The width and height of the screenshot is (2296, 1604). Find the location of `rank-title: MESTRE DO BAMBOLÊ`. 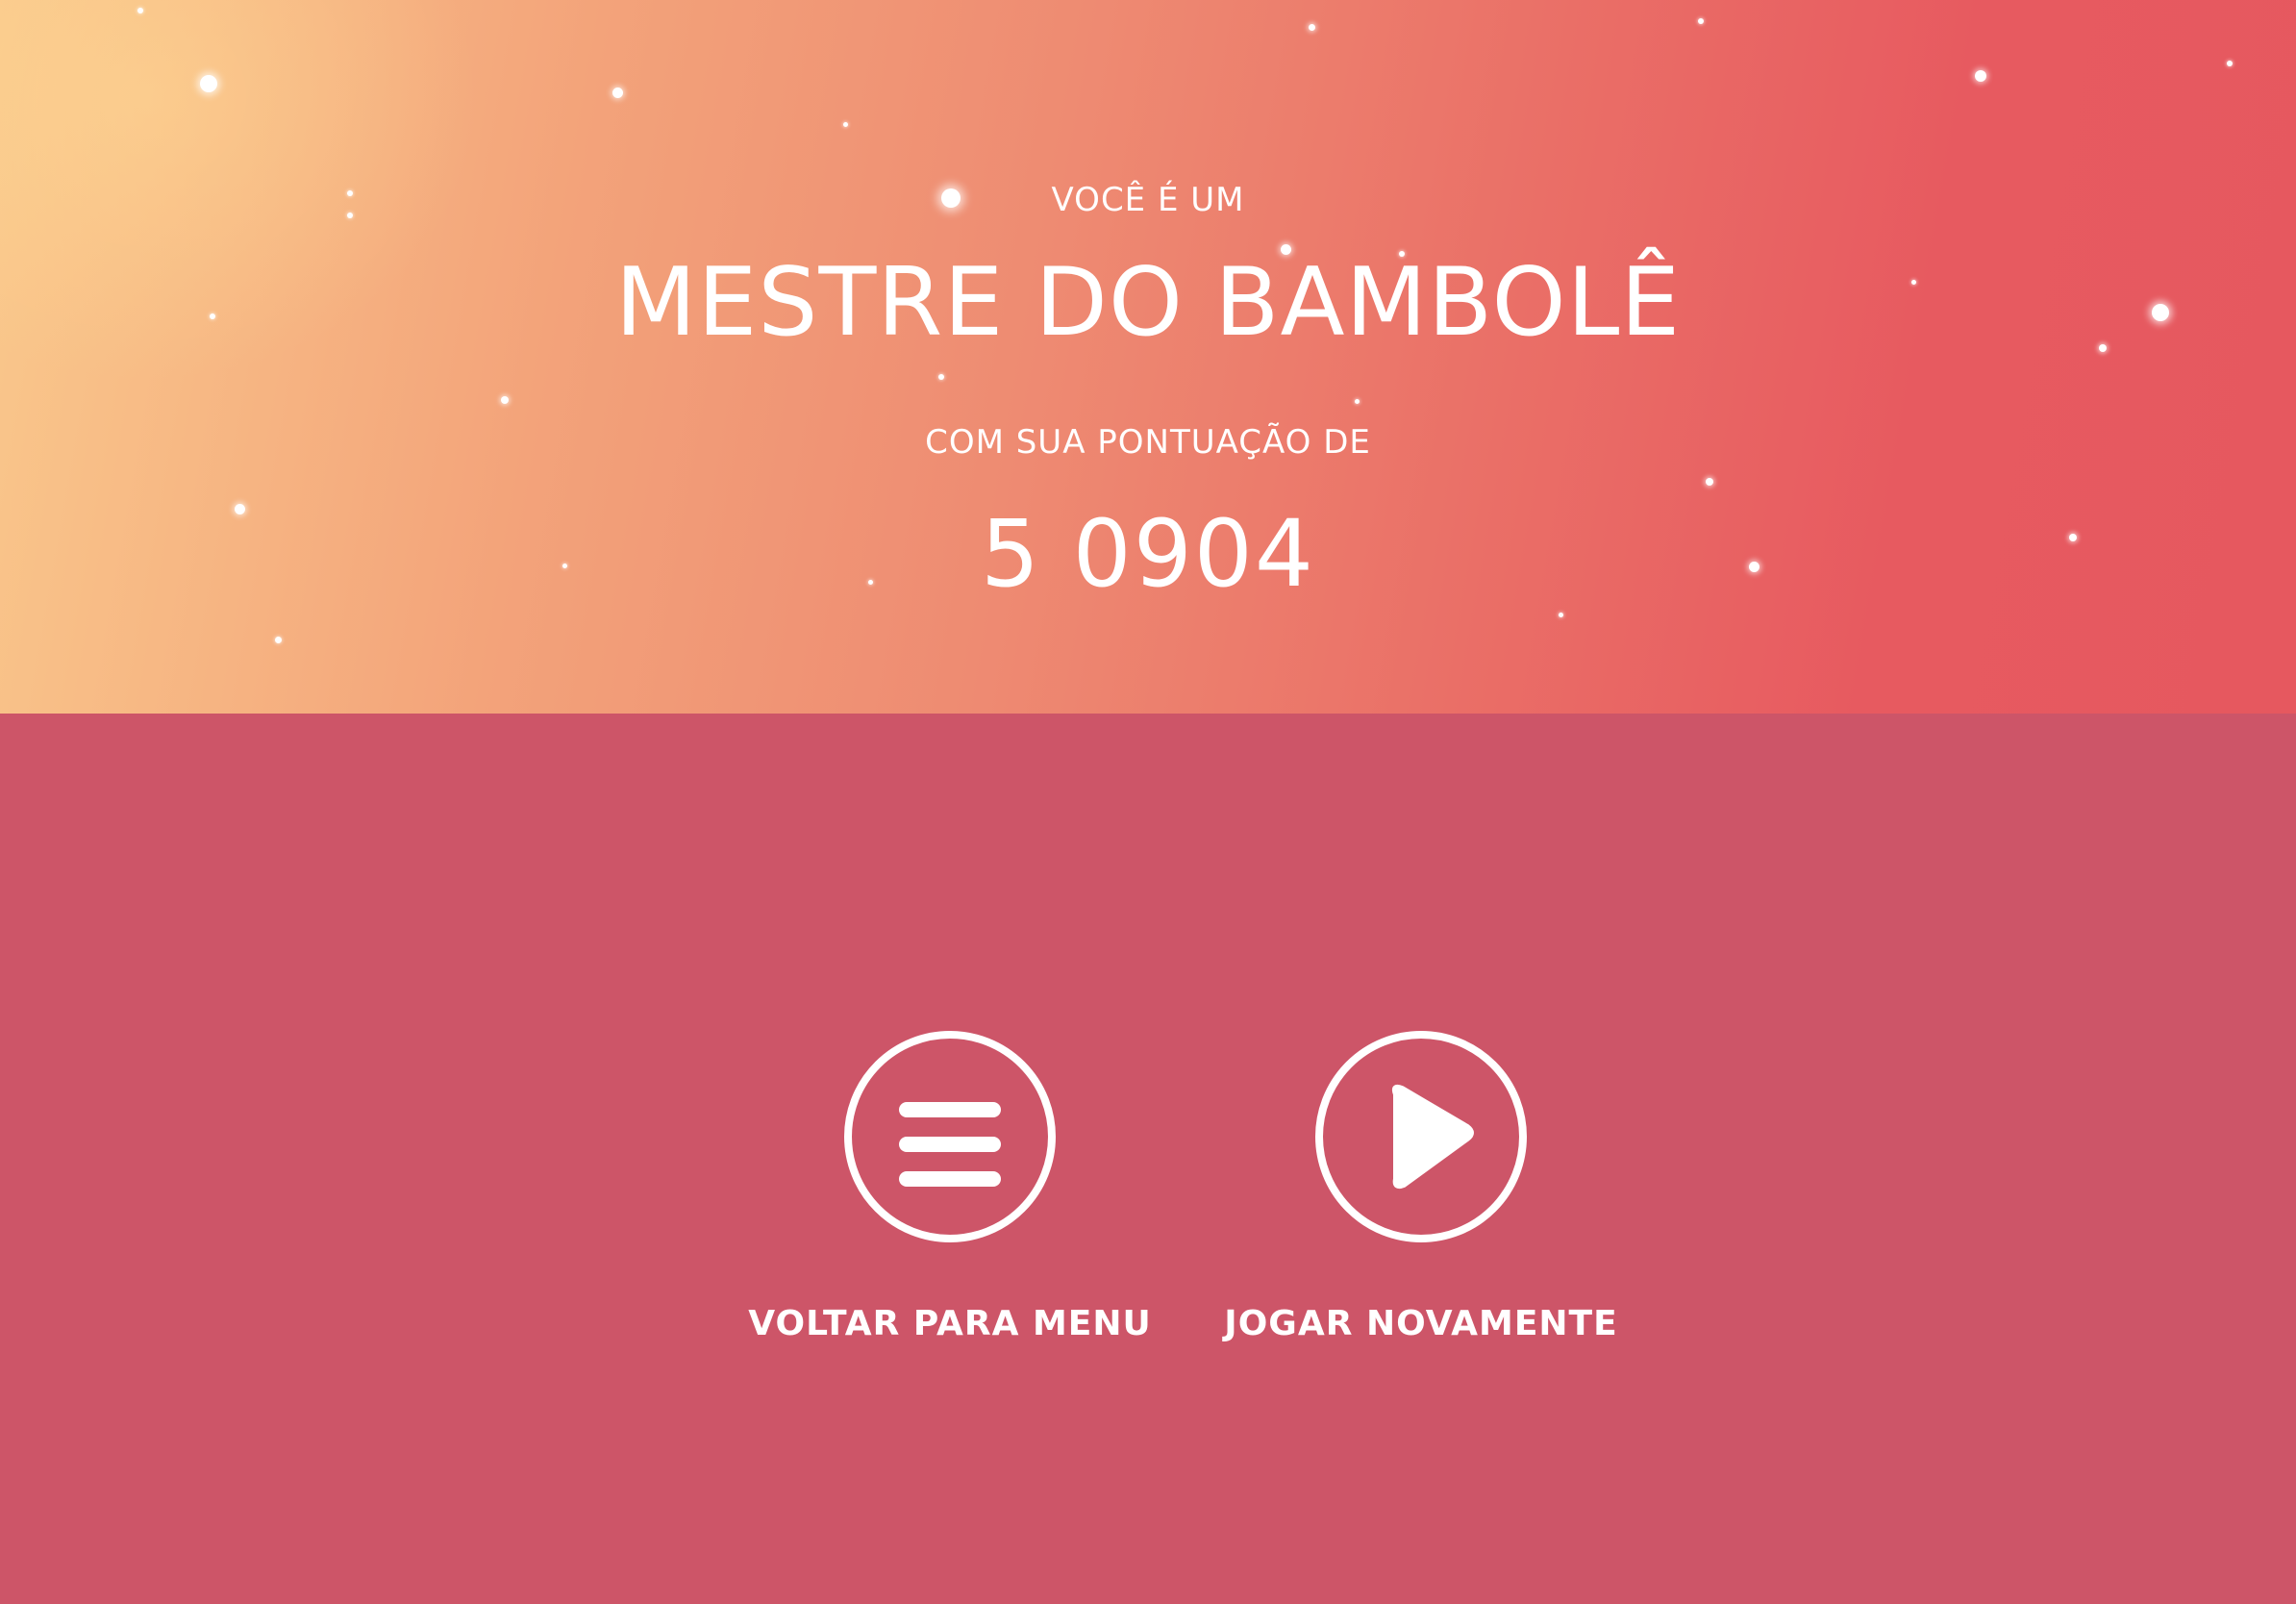

rank-title: MESTRE DO BAMBOLÊ is located at coordinates (1148, 303).